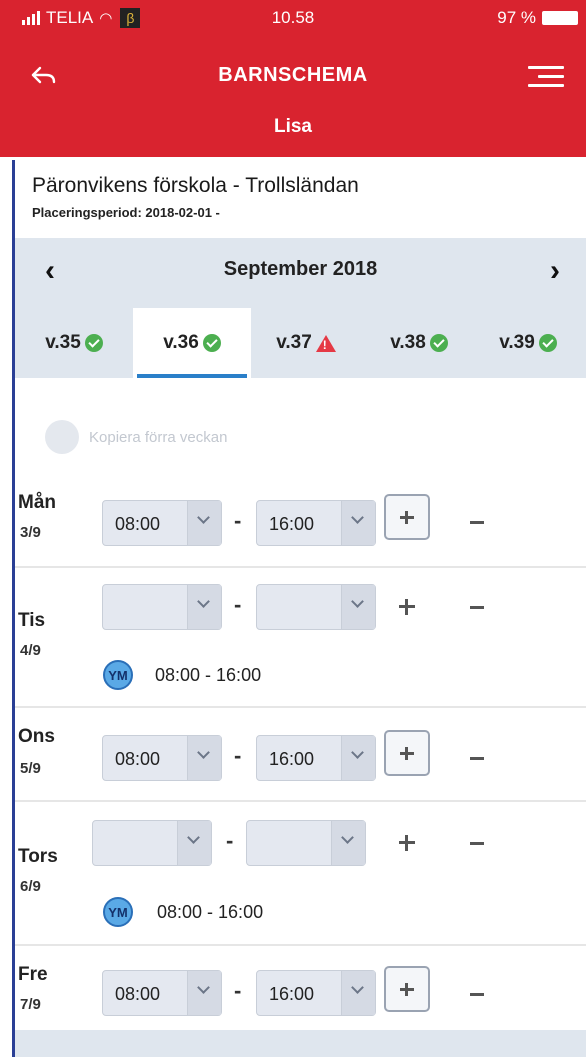 Image resolution: width=586 pixels, height=1057 pixels. What do you see at coordinates (158, 437) in the screenshot?
I see `copy-link-label: Kopiera förra veckan` at bounding box center [158, 437].